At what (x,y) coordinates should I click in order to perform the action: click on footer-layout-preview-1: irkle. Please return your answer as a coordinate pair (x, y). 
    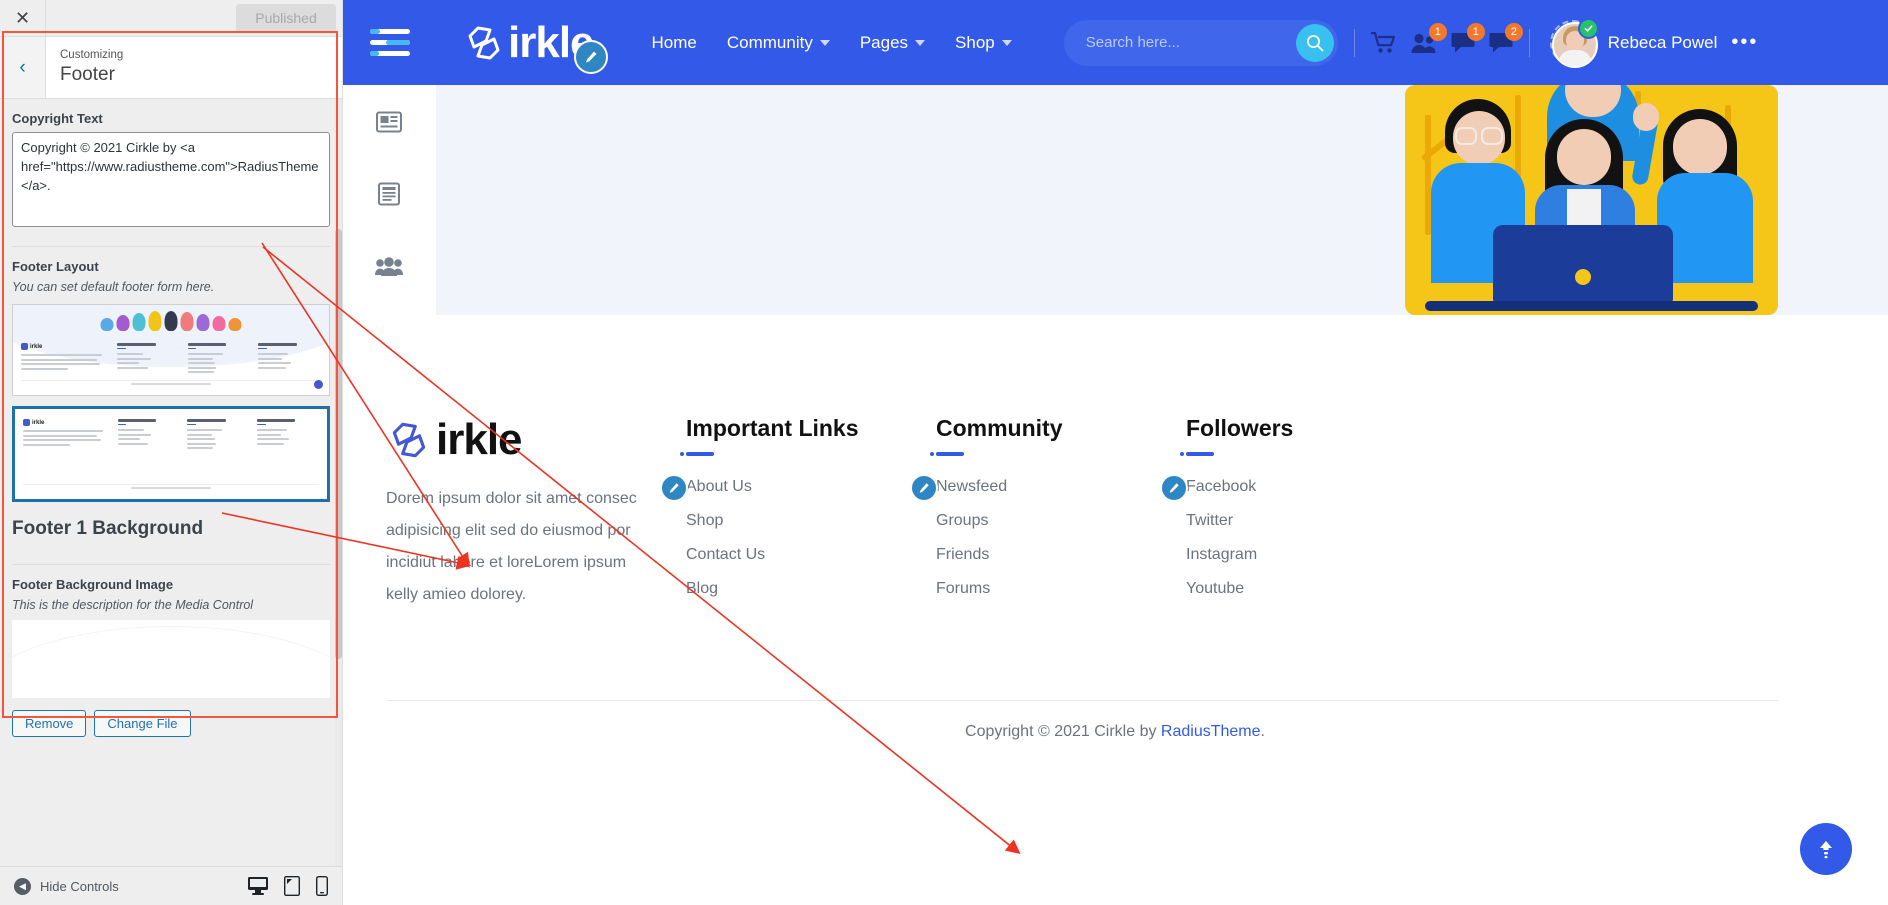
    Looking at the image, I should click on (171, 350).